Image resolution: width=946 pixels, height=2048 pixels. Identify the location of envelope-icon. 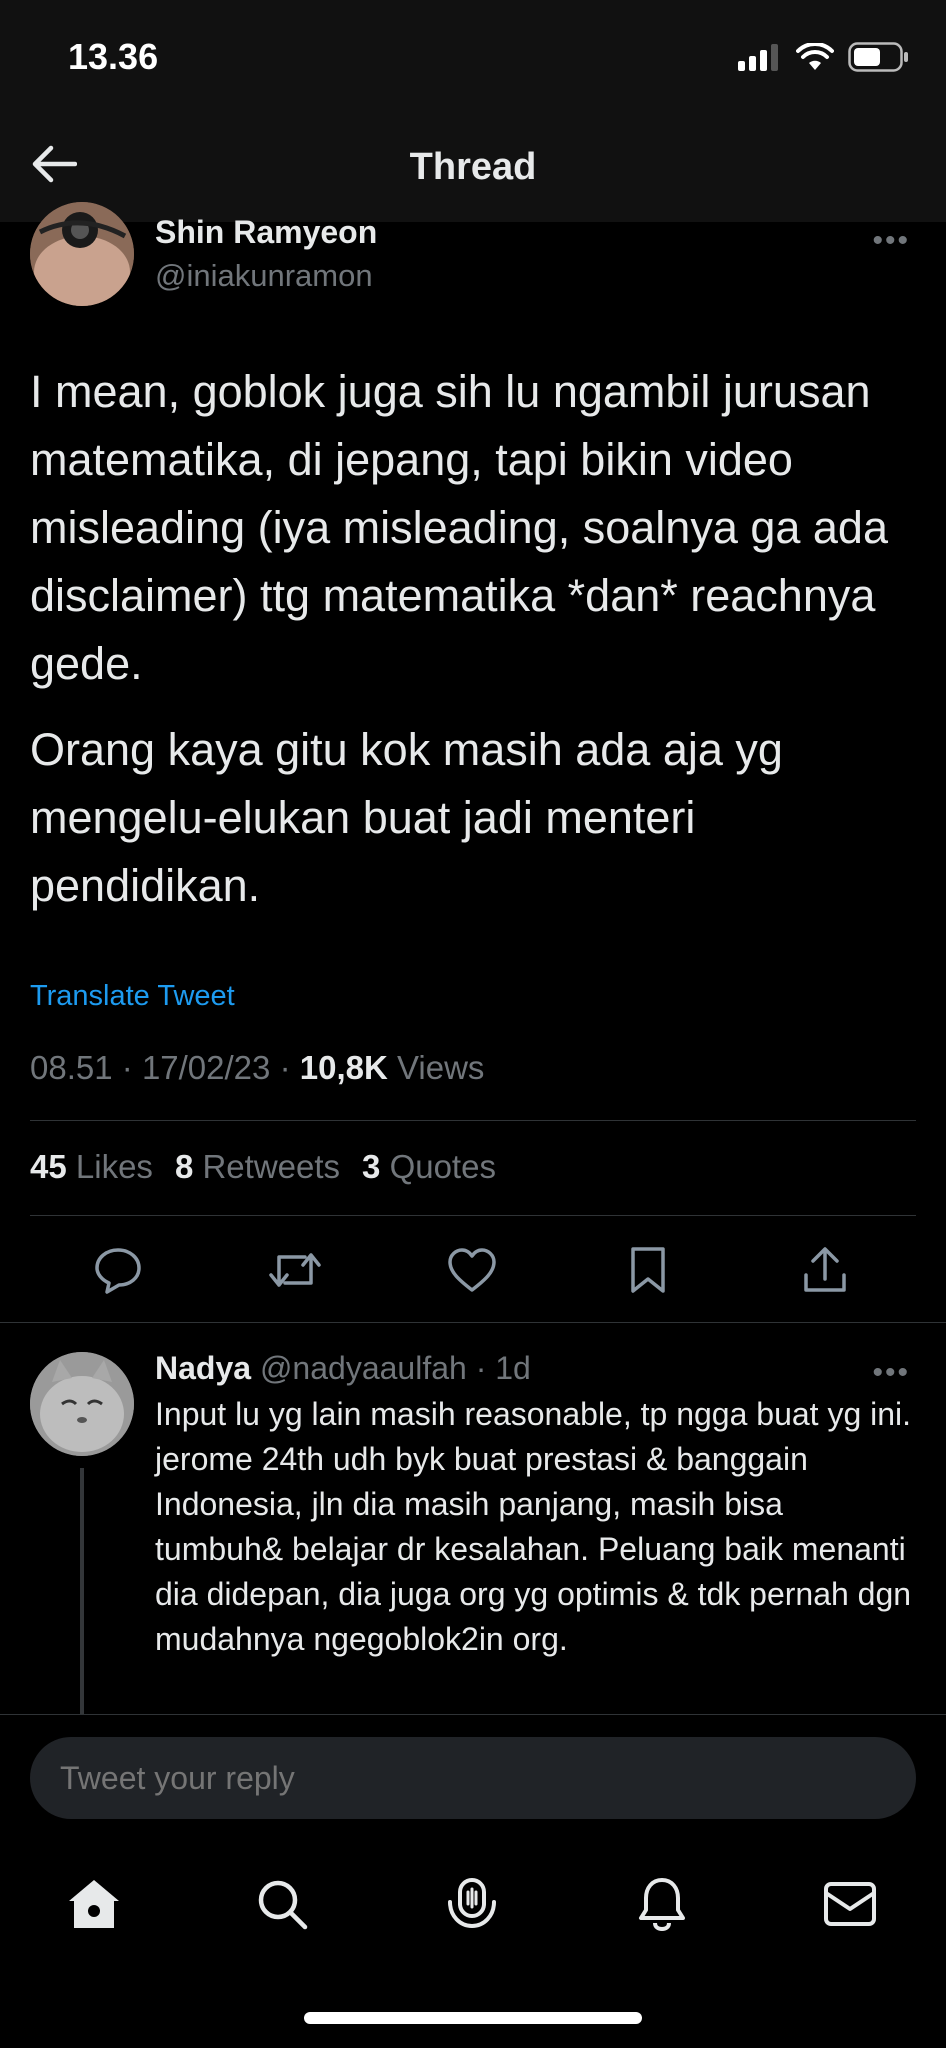
(850, 1904).